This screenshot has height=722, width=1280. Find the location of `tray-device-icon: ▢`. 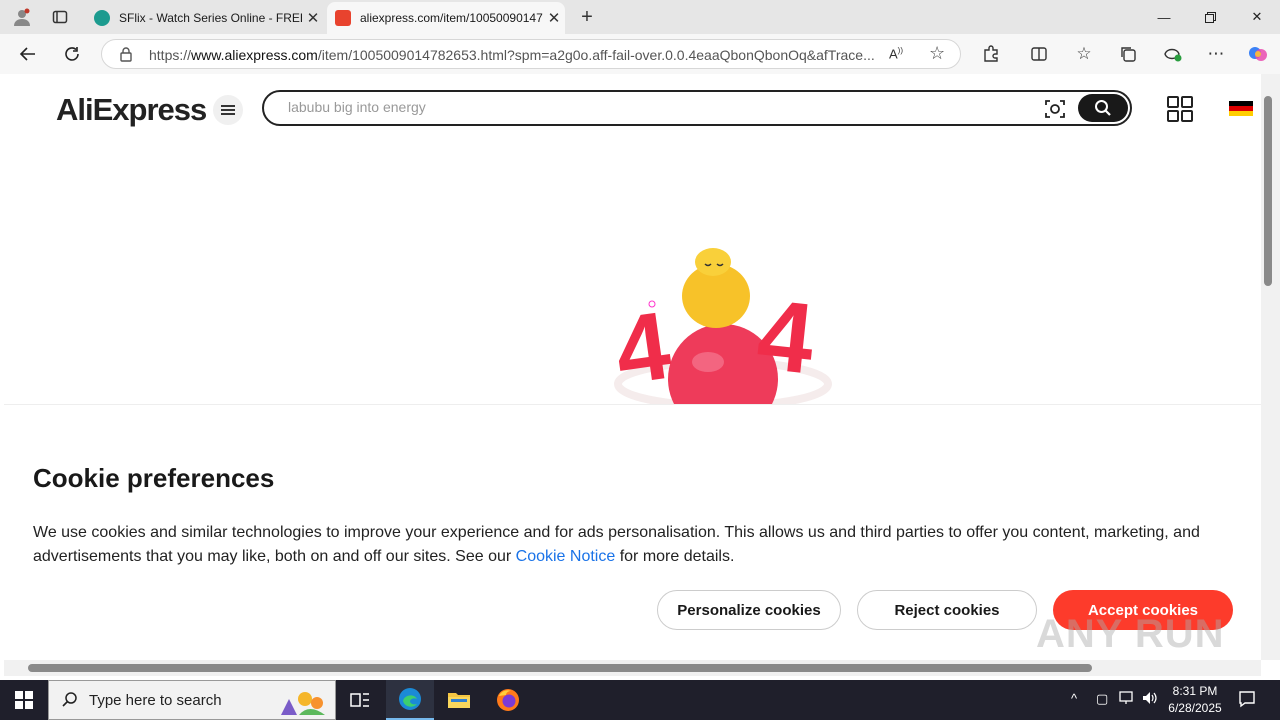

tray-device-icon: ▢ is located at coordinates (1102, 699).